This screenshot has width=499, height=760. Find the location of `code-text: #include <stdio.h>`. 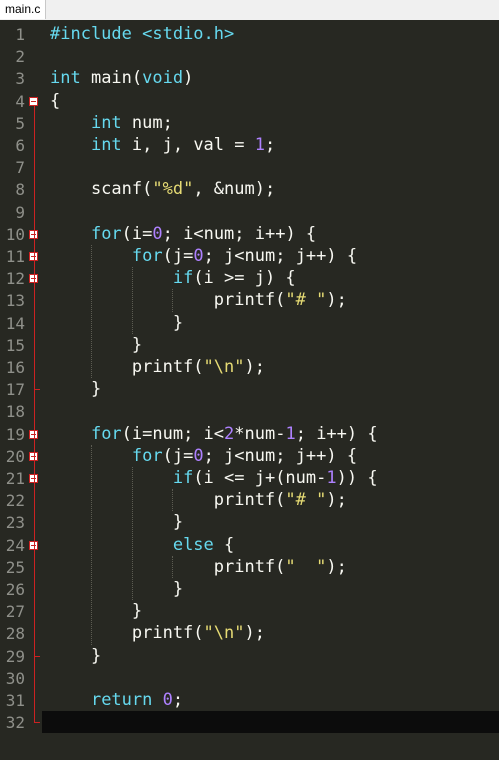

code-text: #include <stdio.h> is located at coordinates (142, 34).